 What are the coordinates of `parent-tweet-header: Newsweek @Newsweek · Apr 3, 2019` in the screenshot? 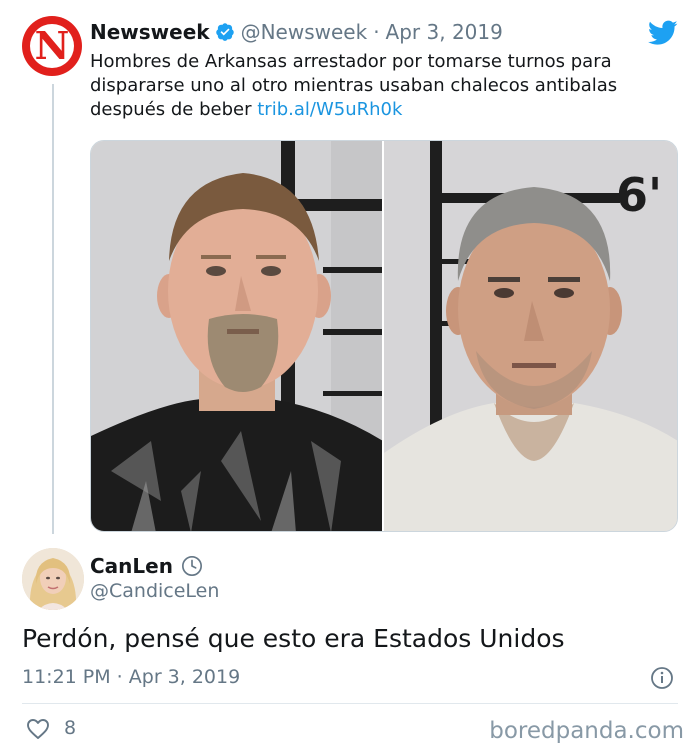 It's located at (296, 32).